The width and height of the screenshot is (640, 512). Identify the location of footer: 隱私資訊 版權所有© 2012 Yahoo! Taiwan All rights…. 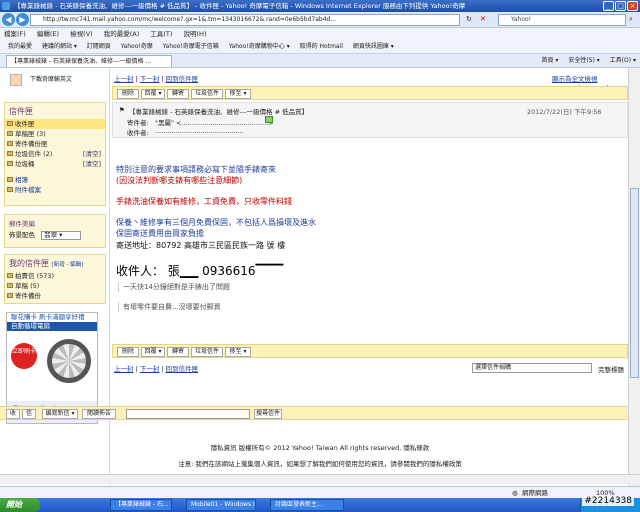
(320, 455).